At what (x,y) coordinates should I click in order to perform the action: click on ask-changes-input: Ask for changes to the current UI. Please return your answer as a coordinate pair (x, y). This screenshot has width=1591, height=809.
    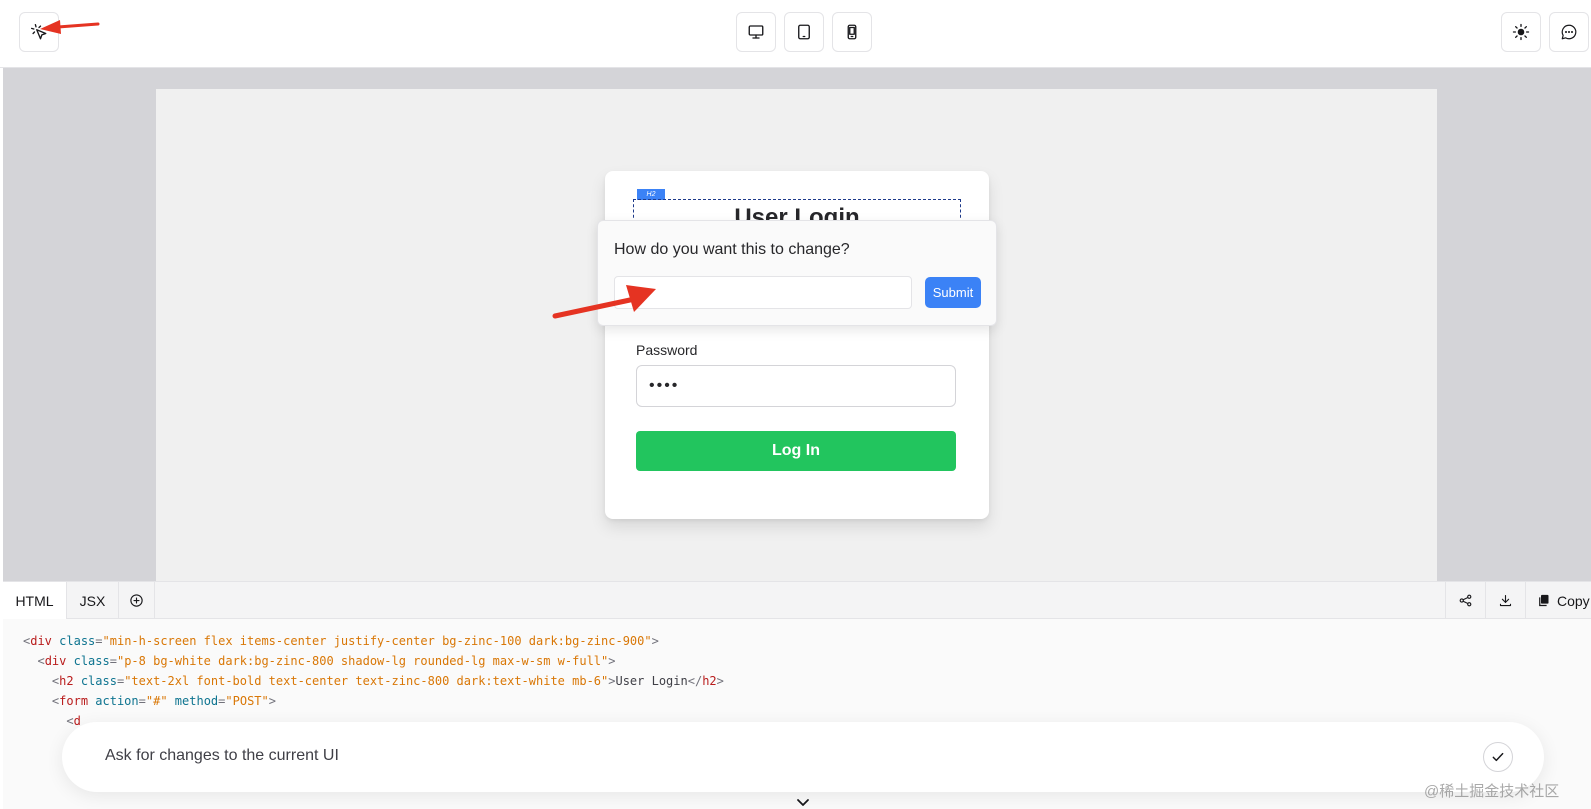
    Looking at the image, I should click on (222, 756).